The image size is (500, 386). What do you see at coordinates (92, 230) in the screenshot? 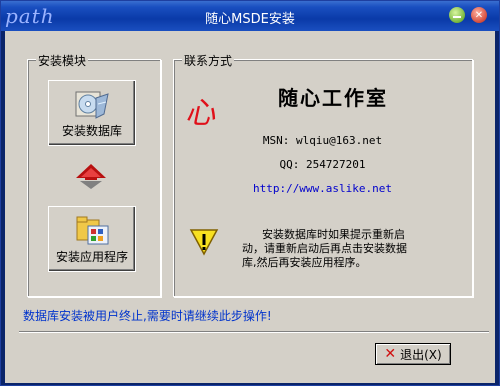
I see `application-install-icon` at bounding box center [92, 230].